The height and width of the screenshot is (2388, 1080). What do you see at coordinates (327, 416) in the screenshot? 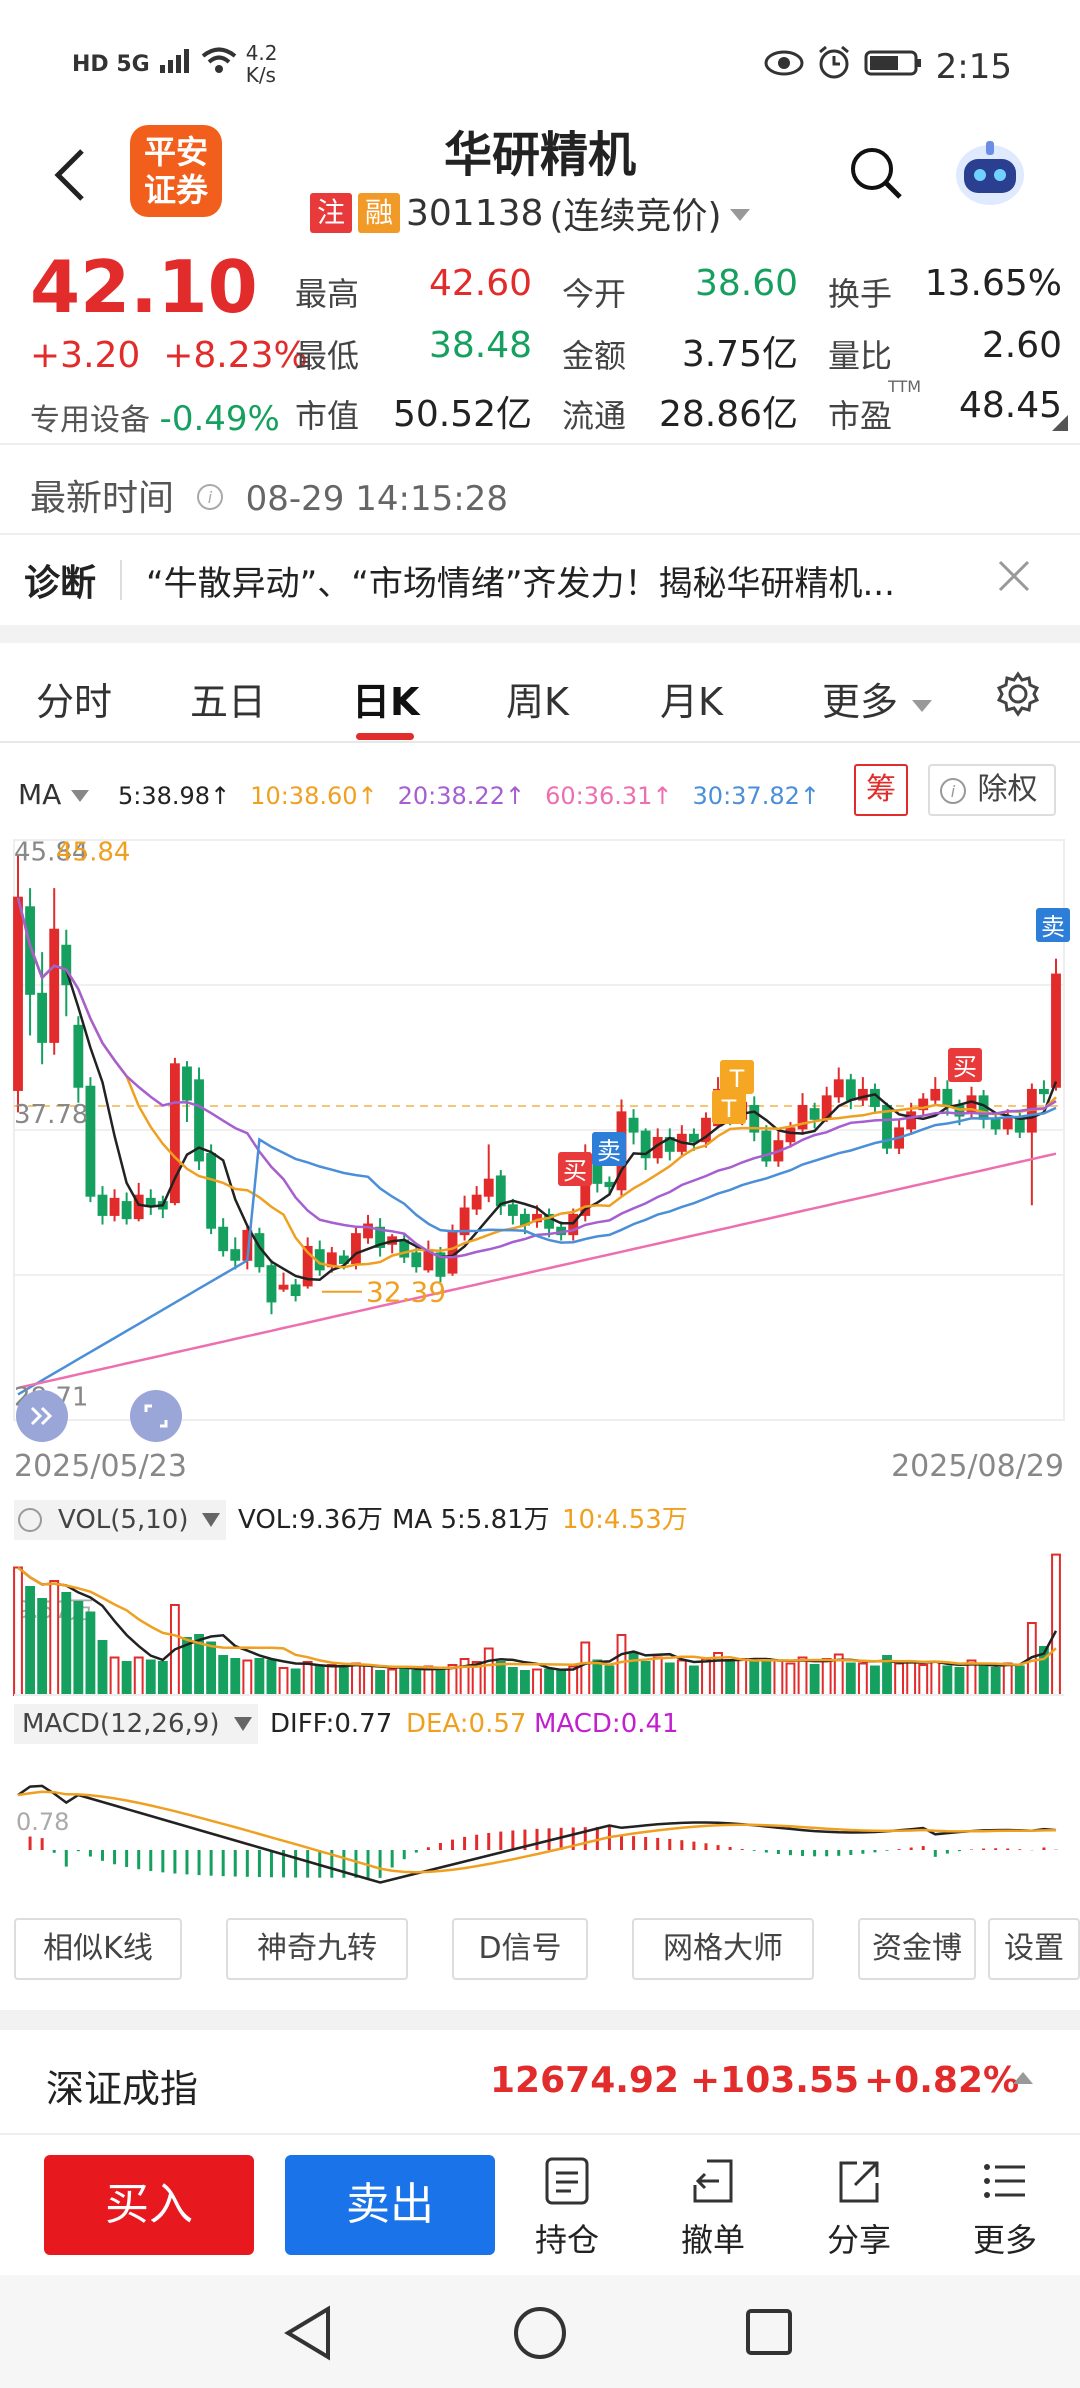
I see `quote-field-label: 市值` at bounding box center [327, 416].